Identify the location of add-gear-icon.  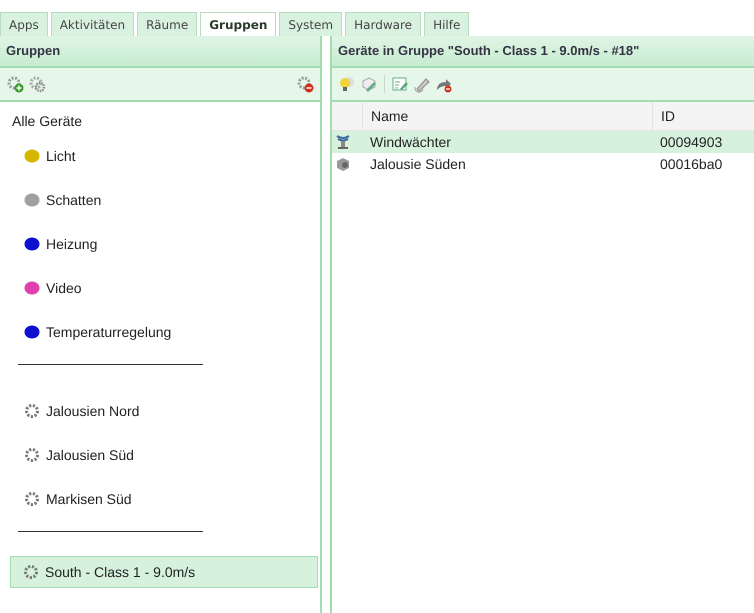
(15, 84).